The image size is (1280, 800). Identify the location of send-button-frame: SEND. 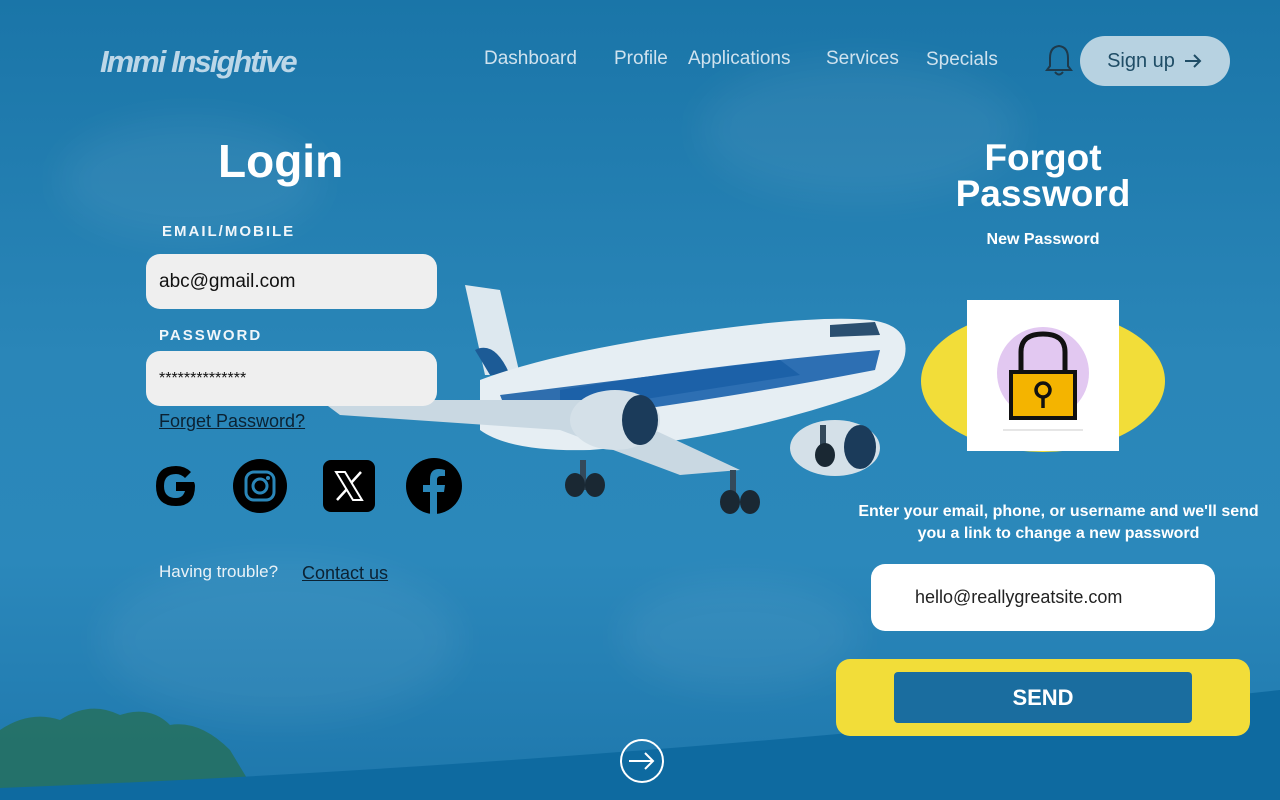
(1043, 697).